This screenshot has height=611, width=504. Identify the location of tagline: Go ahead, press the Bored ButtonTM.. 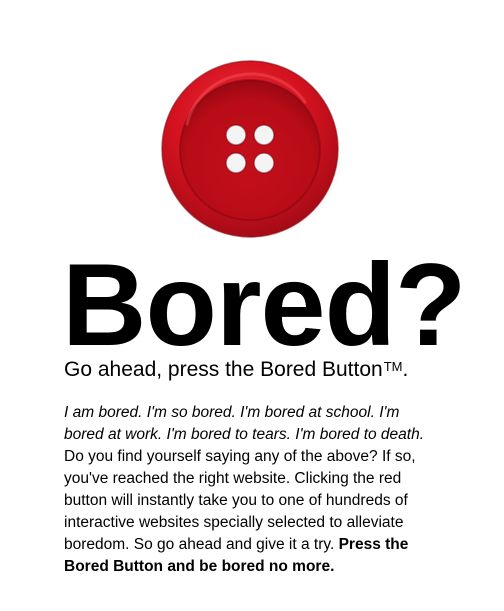
(236, 368).